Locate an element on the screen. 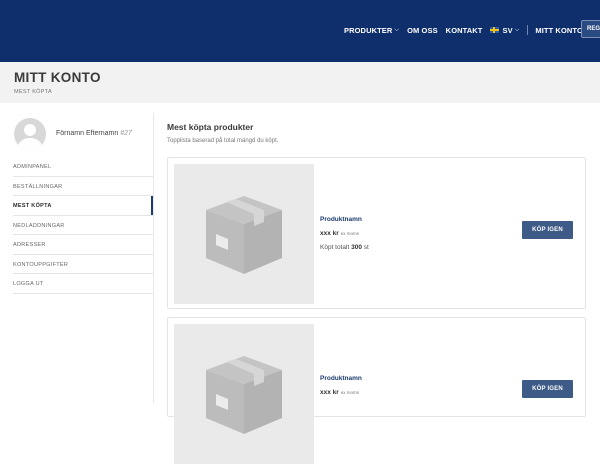 The height and width of the screenshot is (464, 600). register-button: REG is located at coordinates (590, 29).